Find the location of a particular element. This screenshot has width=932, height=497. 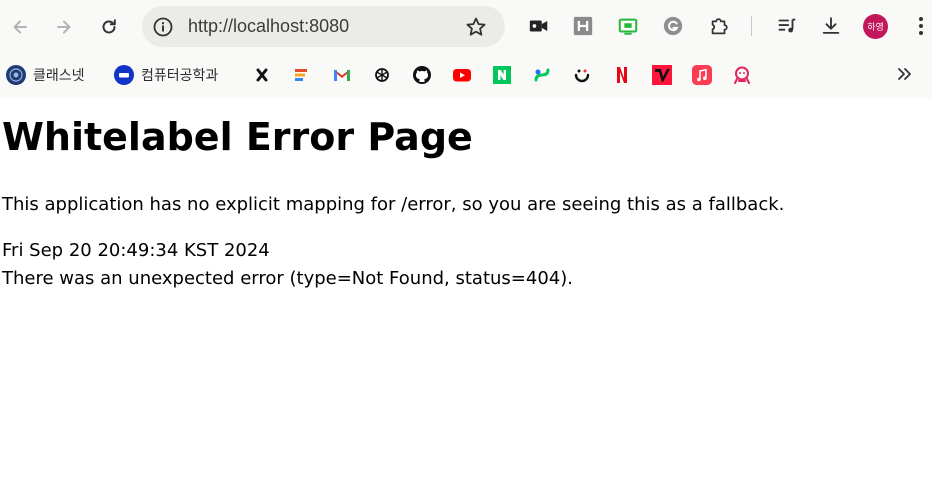

browser-toolbar: http://localhost:8080 하영 is located at coordinates (466, 27).